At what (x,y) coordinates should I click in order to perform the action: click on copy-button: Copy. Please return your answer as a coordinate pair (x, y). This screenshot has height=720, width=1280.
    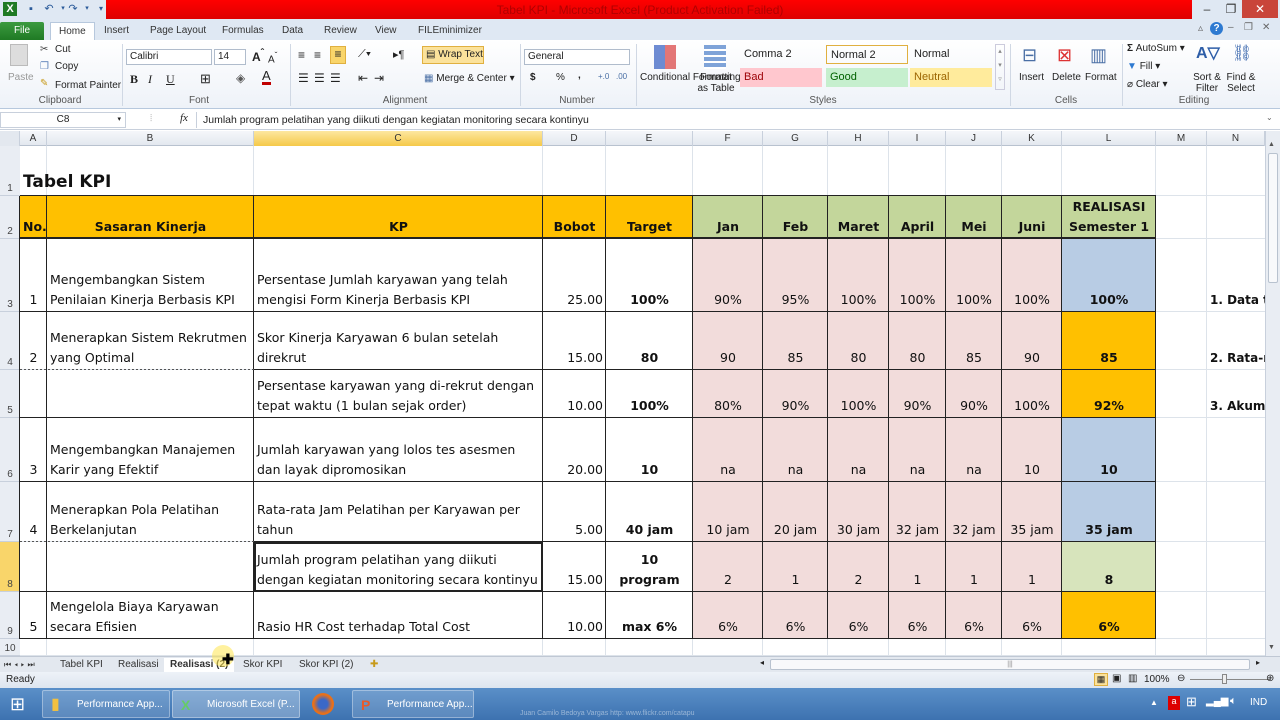
    Looking at the image, I should click on (66, 66).